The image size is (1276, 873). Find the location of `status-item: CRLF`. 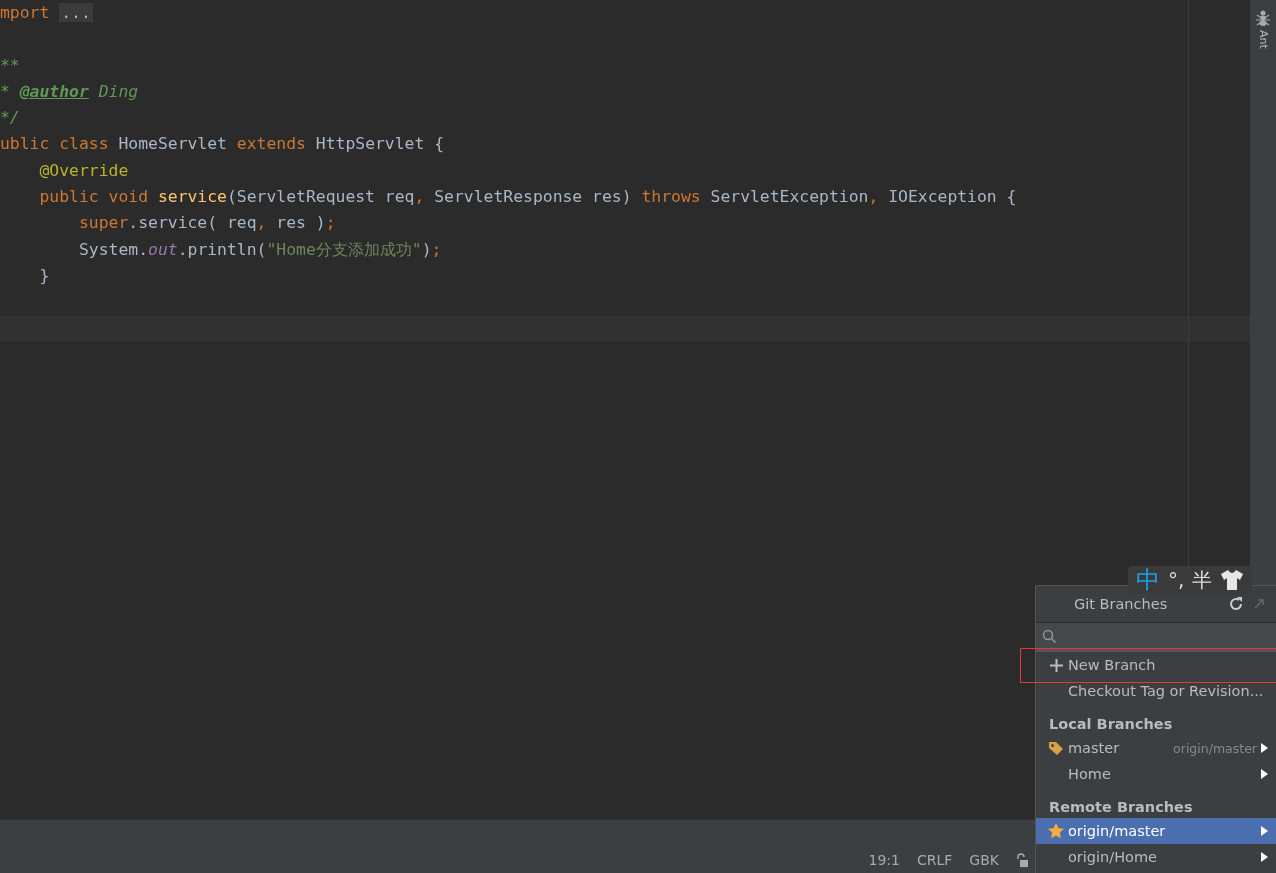

status-item: CRLF is located at coordinates (935, 860).